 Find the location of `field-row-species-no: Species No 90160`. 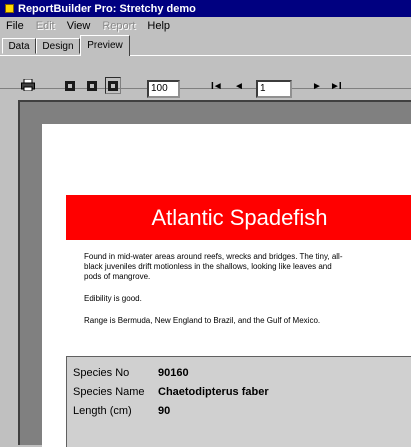

field-row-species-no: Species No 90160 is located at coordinates (131, 373).